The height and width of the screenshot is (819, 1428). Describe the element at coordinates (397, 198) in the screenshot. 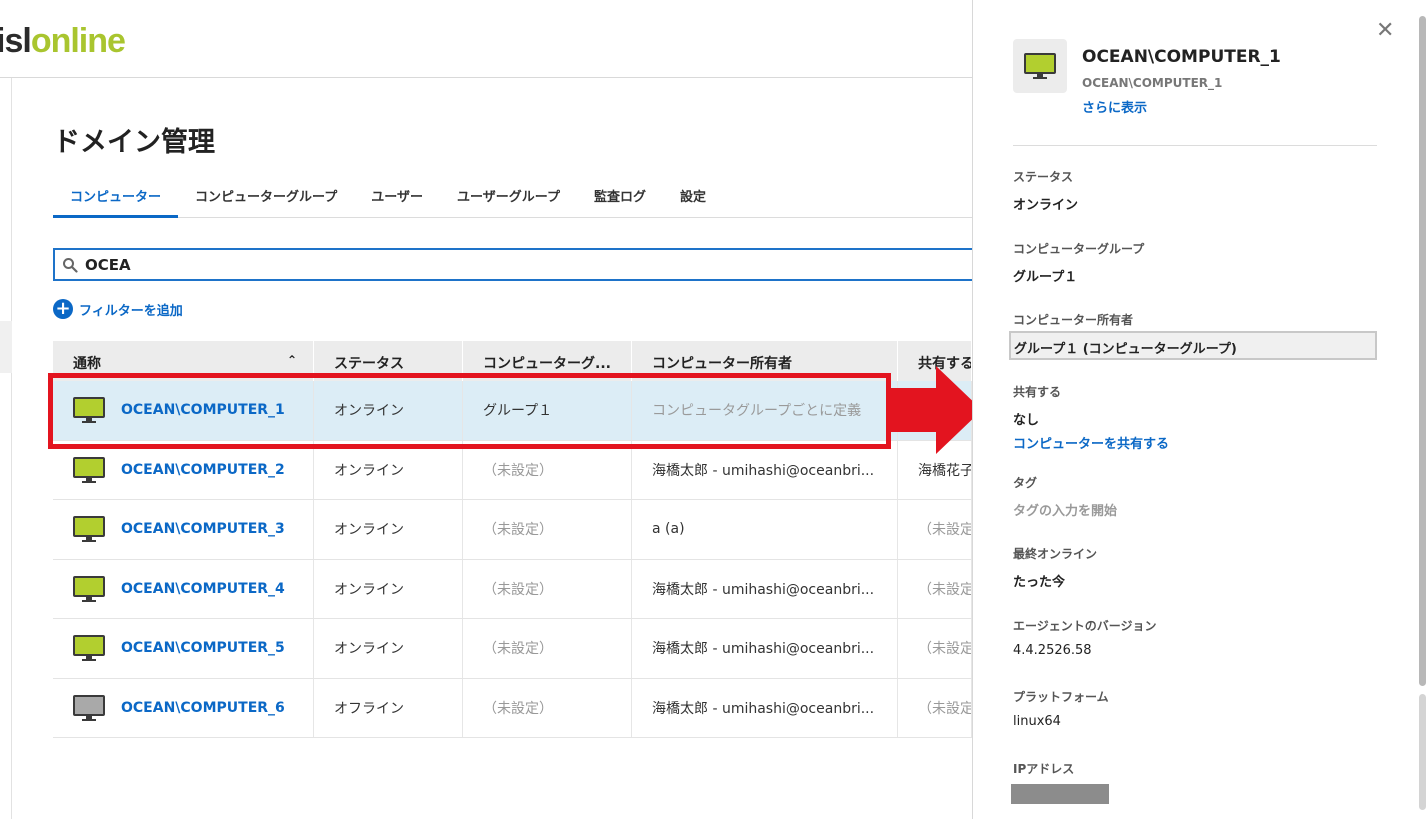

I see `tab-users: ユーザー` at that location.